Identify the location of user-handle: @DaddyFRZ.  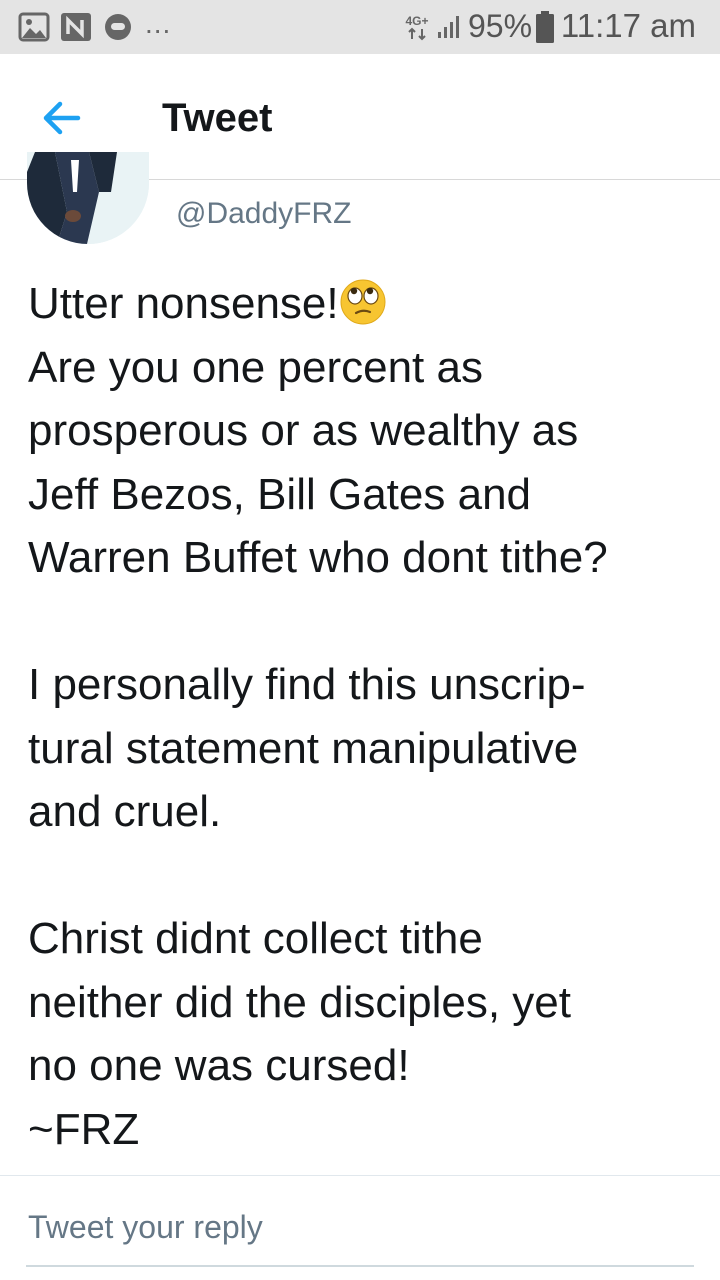
(264, 214).